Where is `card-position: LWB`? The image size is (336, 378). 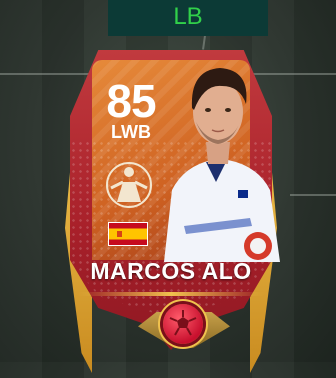 card-position: LWB is located at coordinates (131, 132).